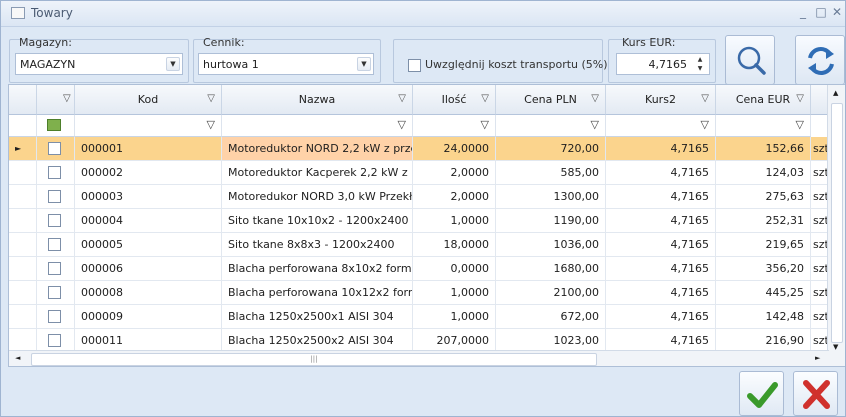  I want to click on search-button, so click(750, 60).